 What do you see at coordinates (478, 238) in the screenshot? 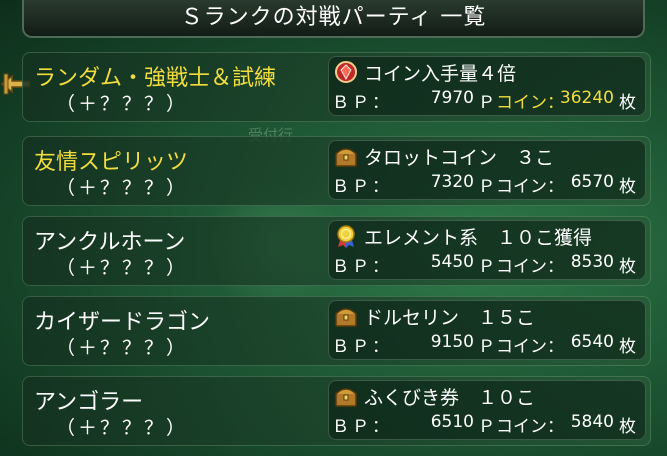
I see `reward-label: エレメント系 １０こ獲得` at bounding box center [478, 238].